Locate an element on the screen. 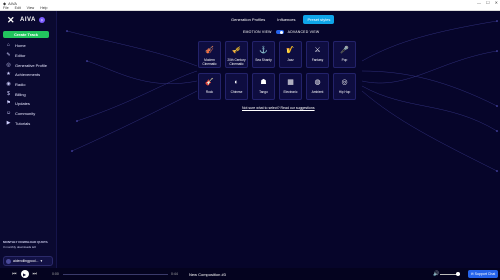  current-time: 0:00 is located at coordinates (55, 274).